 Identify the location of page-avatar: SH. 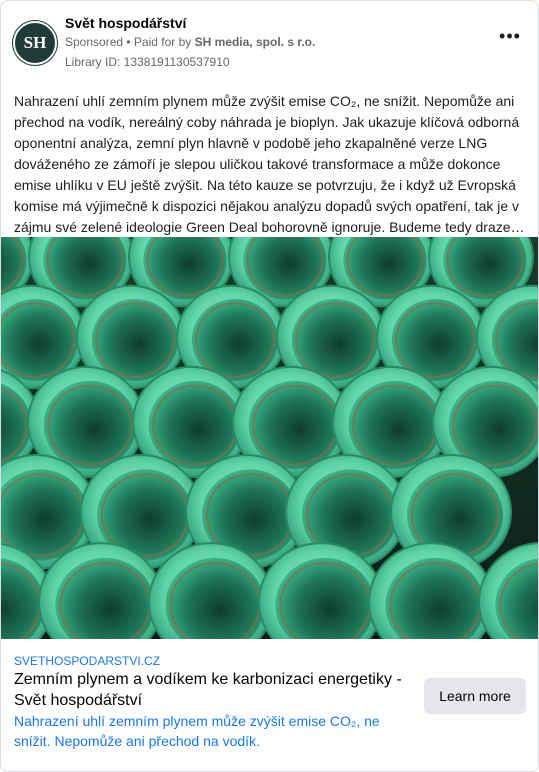
(35, 43).